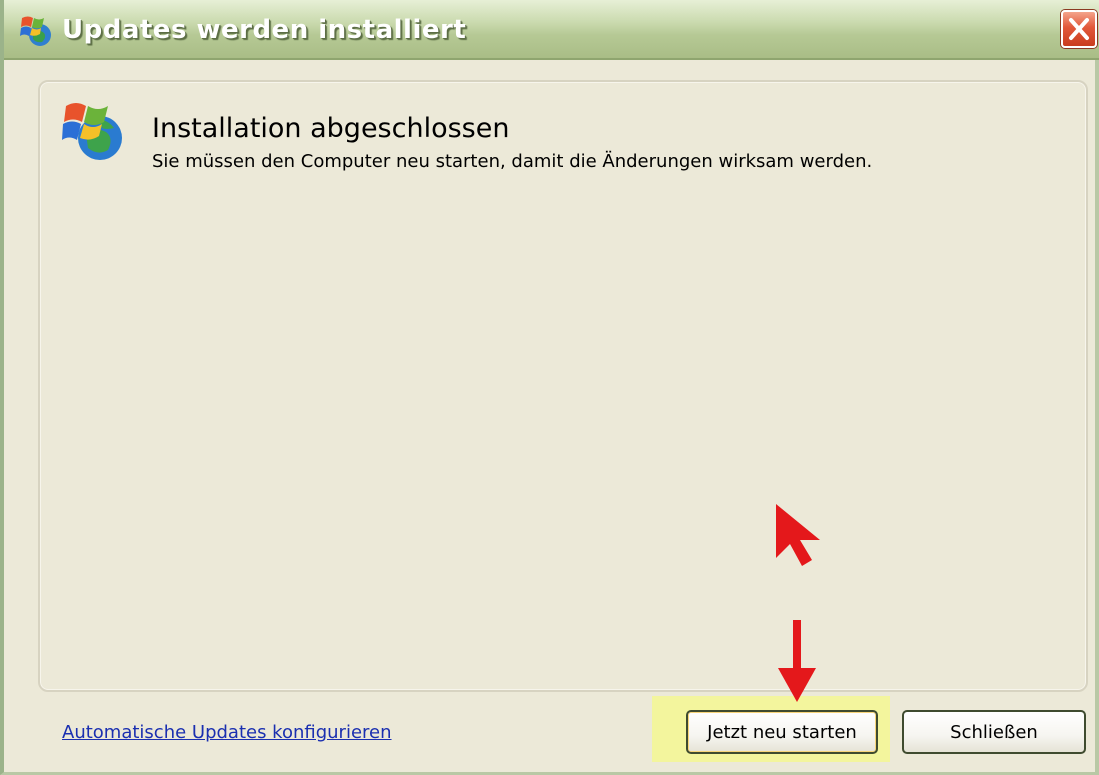 This screenshot has width=1099, height=775. I want to click on close-icon, so click(1079, 29).